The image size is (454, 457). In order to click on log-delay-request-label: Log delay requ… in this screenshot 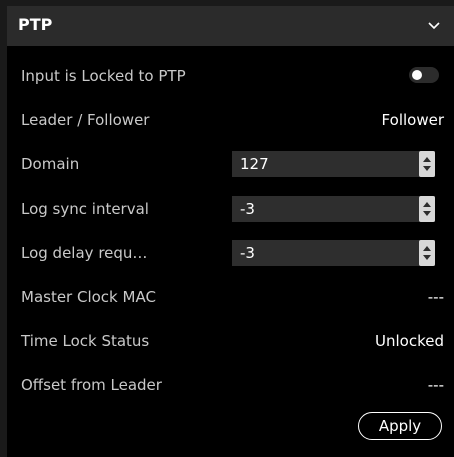, I will do `click(84, 253)`.